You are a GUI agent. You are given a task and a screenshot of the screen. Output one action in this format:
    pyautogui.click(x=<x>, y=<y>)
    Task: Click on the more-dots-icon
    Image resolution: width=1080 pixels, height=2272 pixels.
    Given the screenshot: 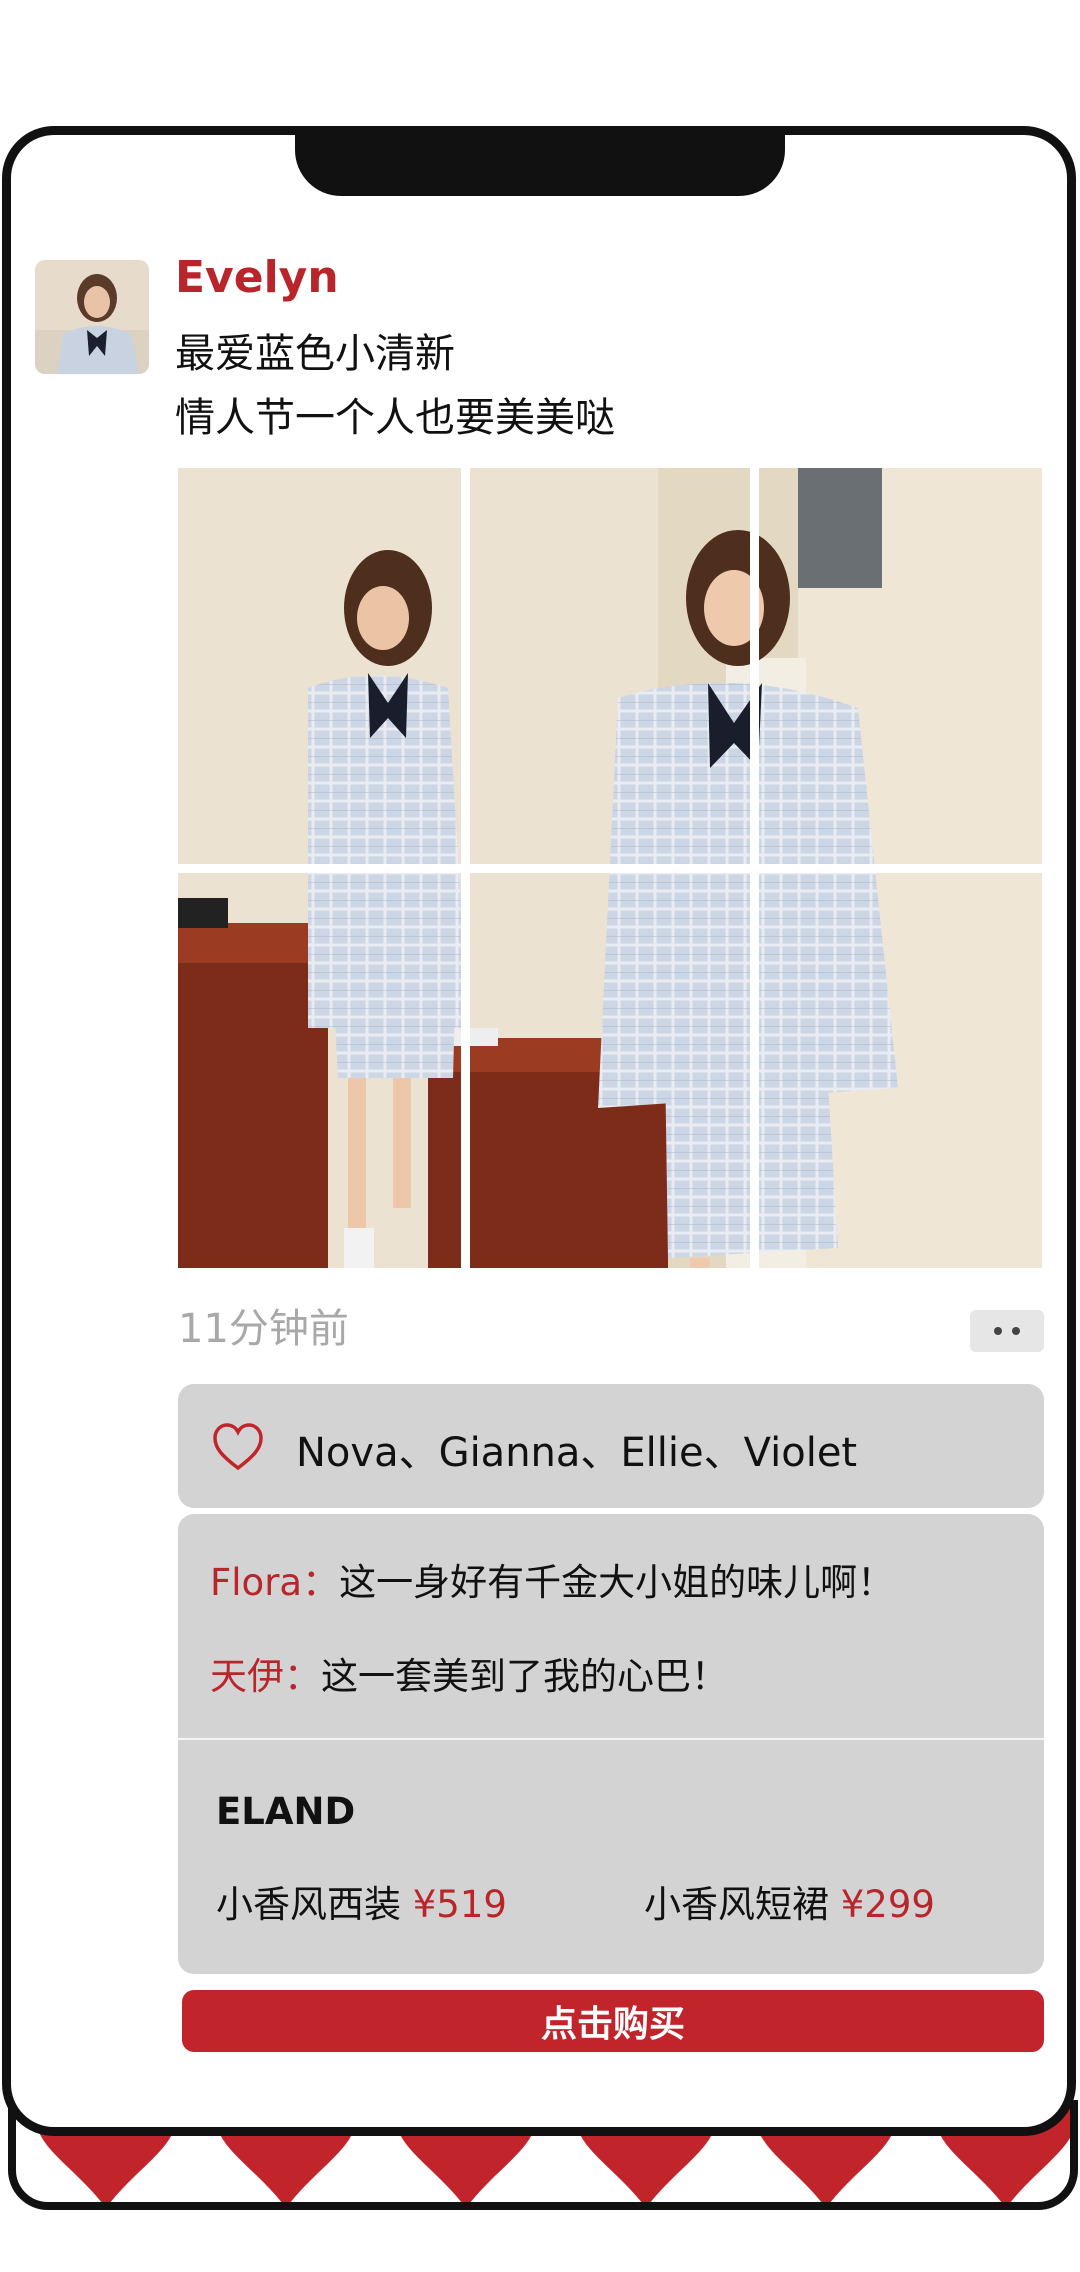 What is the action you would take?
    pyautogui.click(x=998, y=1331)
    